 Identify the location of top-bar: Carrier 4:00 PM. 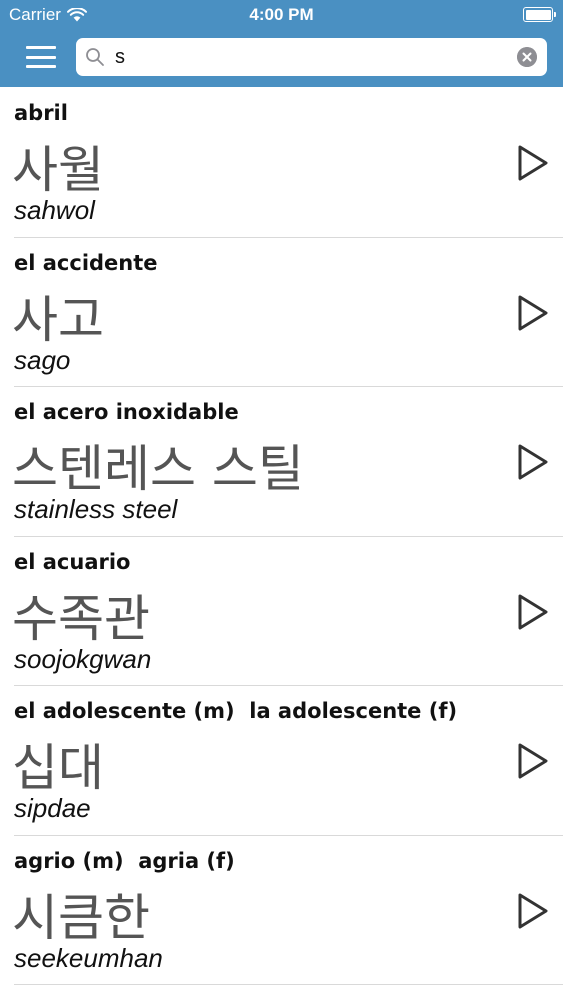
(281, 43).